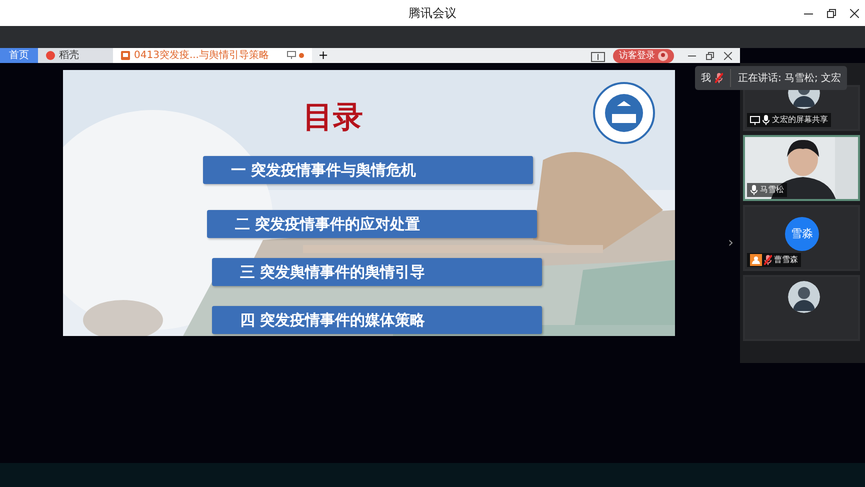 The width and height of the screenshot is (865, 487). Describe the element at coordinates (800, 120) in the screenshot. I see `participant-name: 文宏的屏幕共享` at that location.